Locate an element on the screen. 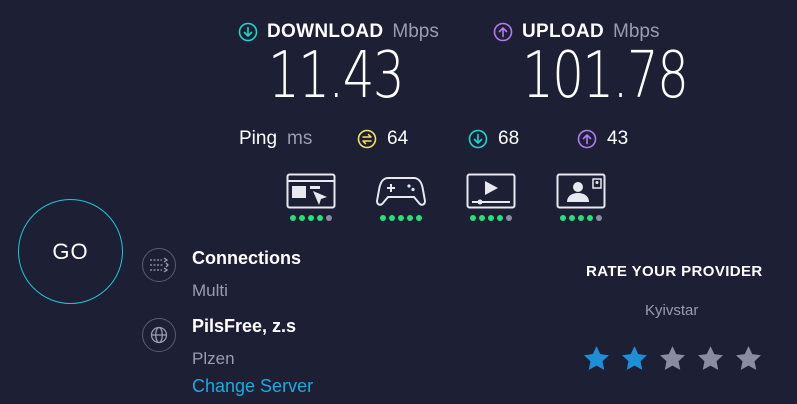 The image size is (797, 404). provider-name: Kyivstar is located at coordinates (672, 310).